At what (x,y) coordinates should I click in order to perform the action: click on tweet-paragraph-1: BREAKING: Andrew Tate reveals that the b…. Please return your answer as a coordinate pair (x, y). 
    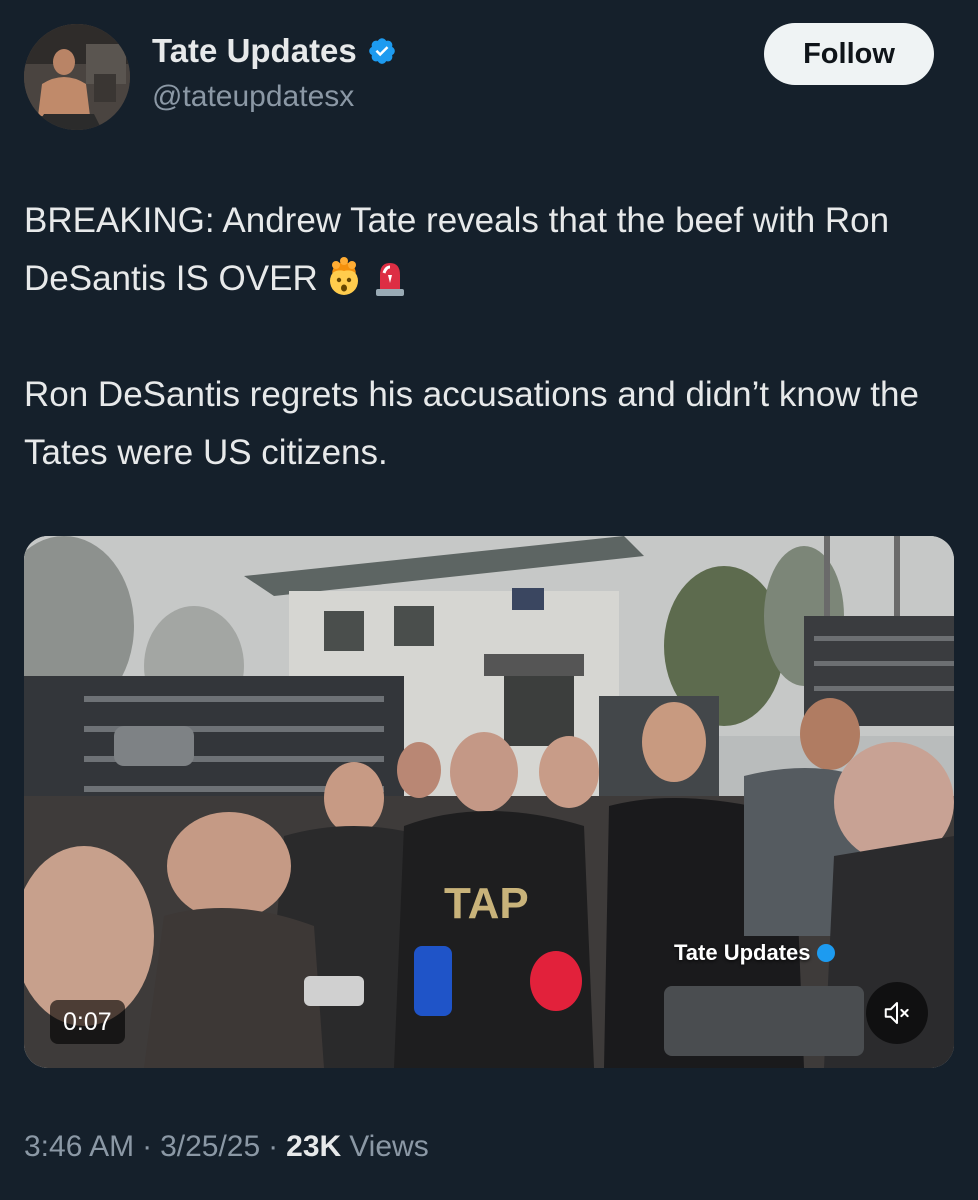
    Looking at the image, I should click on (484, 250).